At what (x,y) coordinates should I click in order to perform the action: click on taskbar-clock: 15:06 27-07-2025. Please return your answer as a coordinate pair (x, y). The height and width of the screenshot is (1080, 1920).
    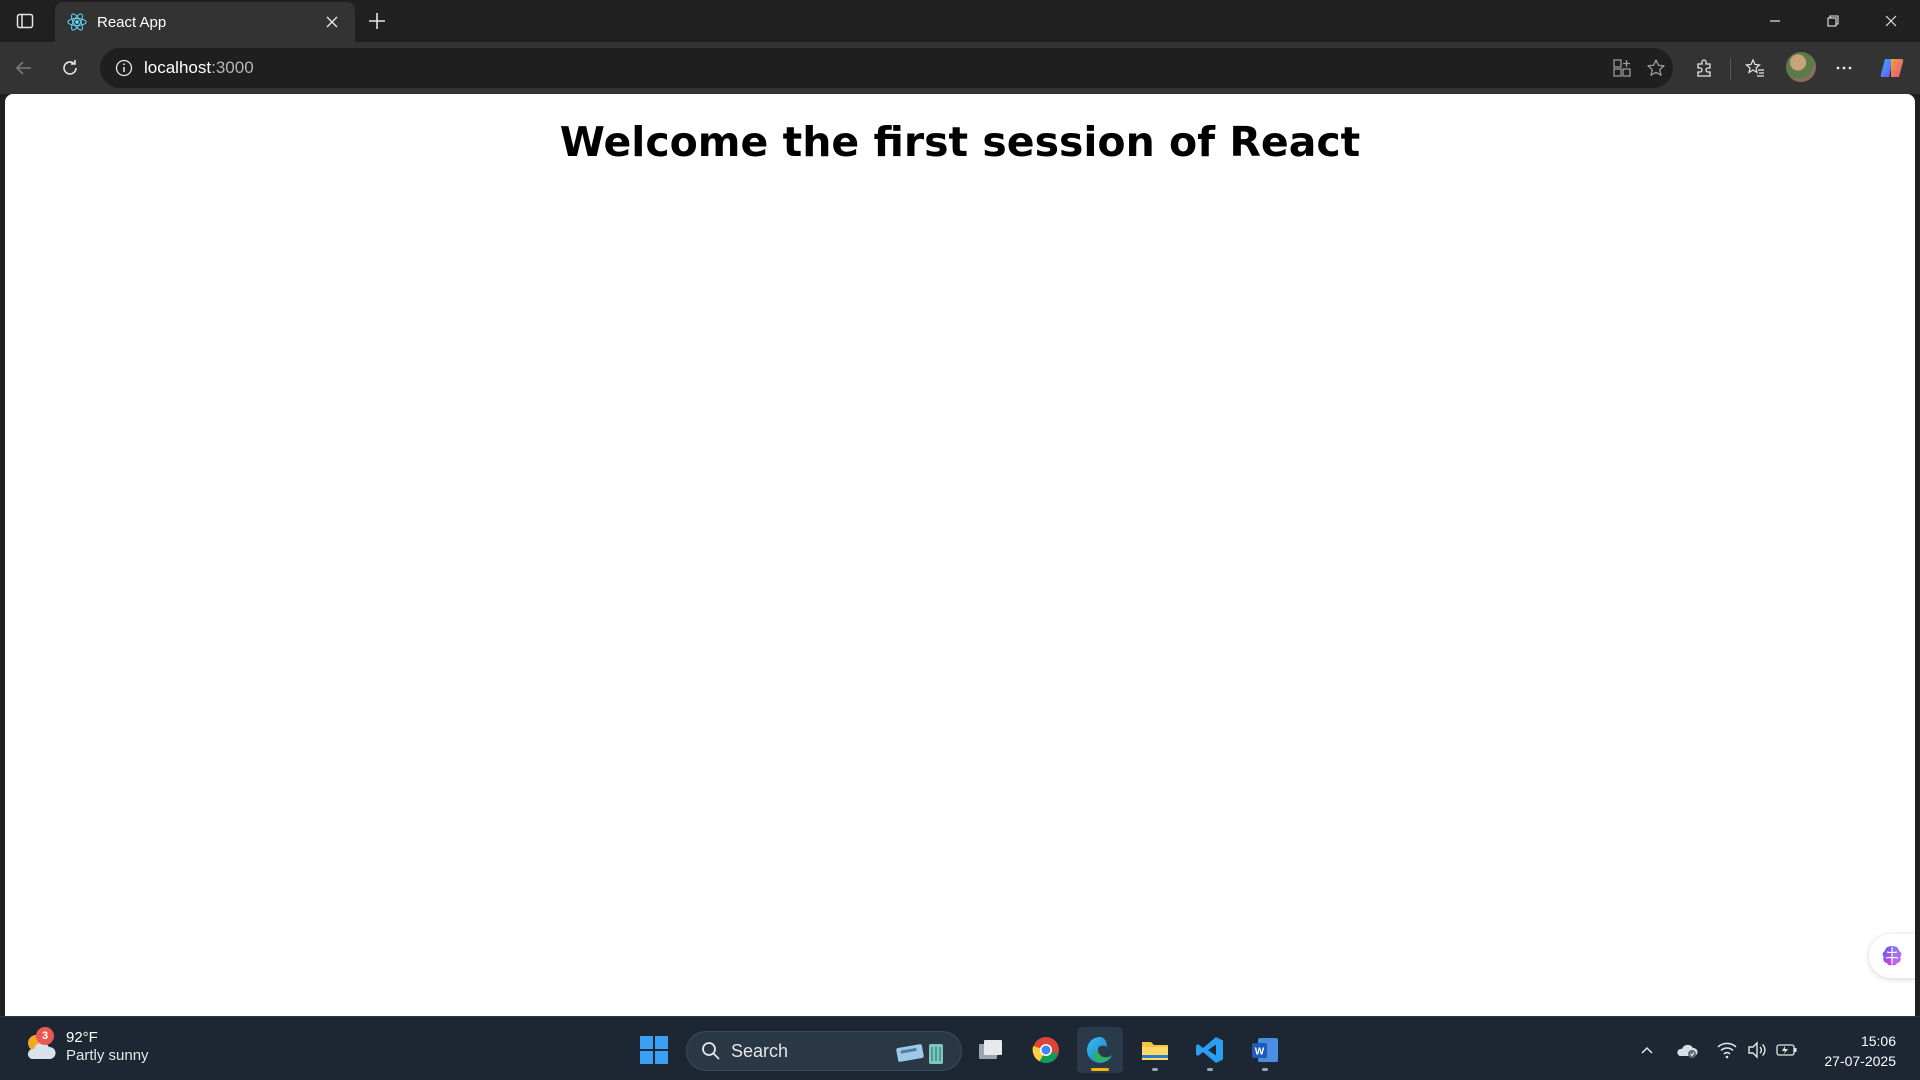
    Looking at the image, I should click on (1860, 1051).